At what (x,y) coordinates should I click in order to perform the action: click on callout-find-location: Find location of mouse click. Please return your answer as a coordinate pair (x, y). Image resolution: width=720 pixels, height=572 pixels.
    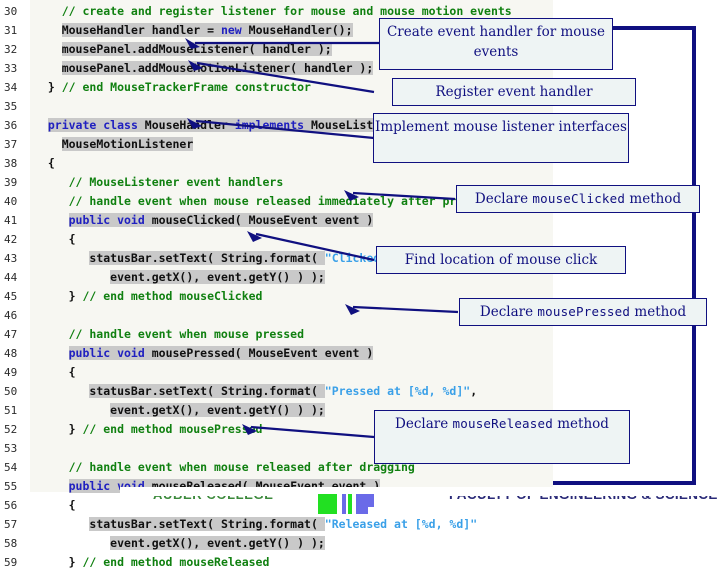
    Looking at the image, I should click on (501, 260).